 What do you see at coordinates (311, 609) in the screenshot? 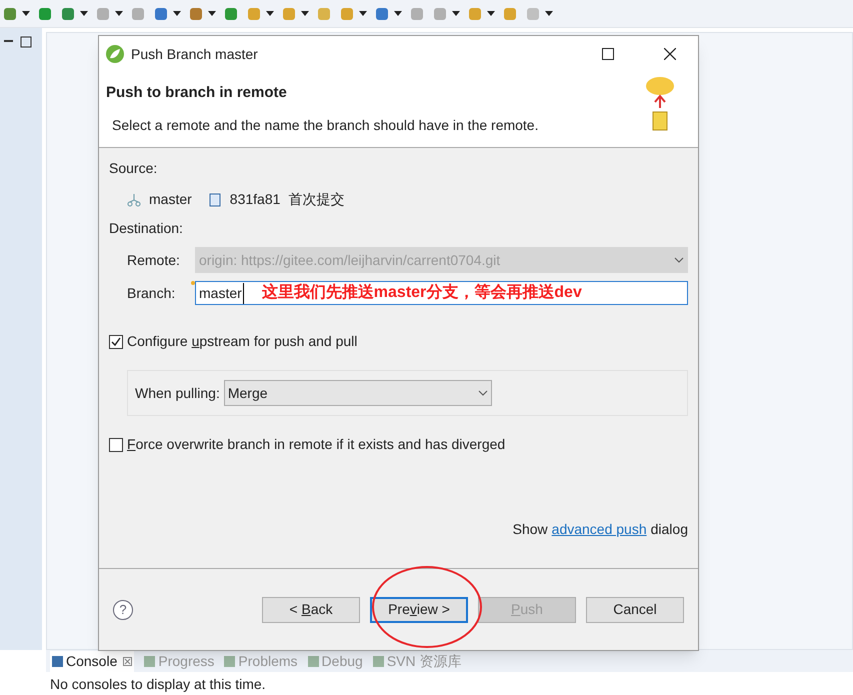
I see `dialog-button: < Back` at bounding box center [311, 609].